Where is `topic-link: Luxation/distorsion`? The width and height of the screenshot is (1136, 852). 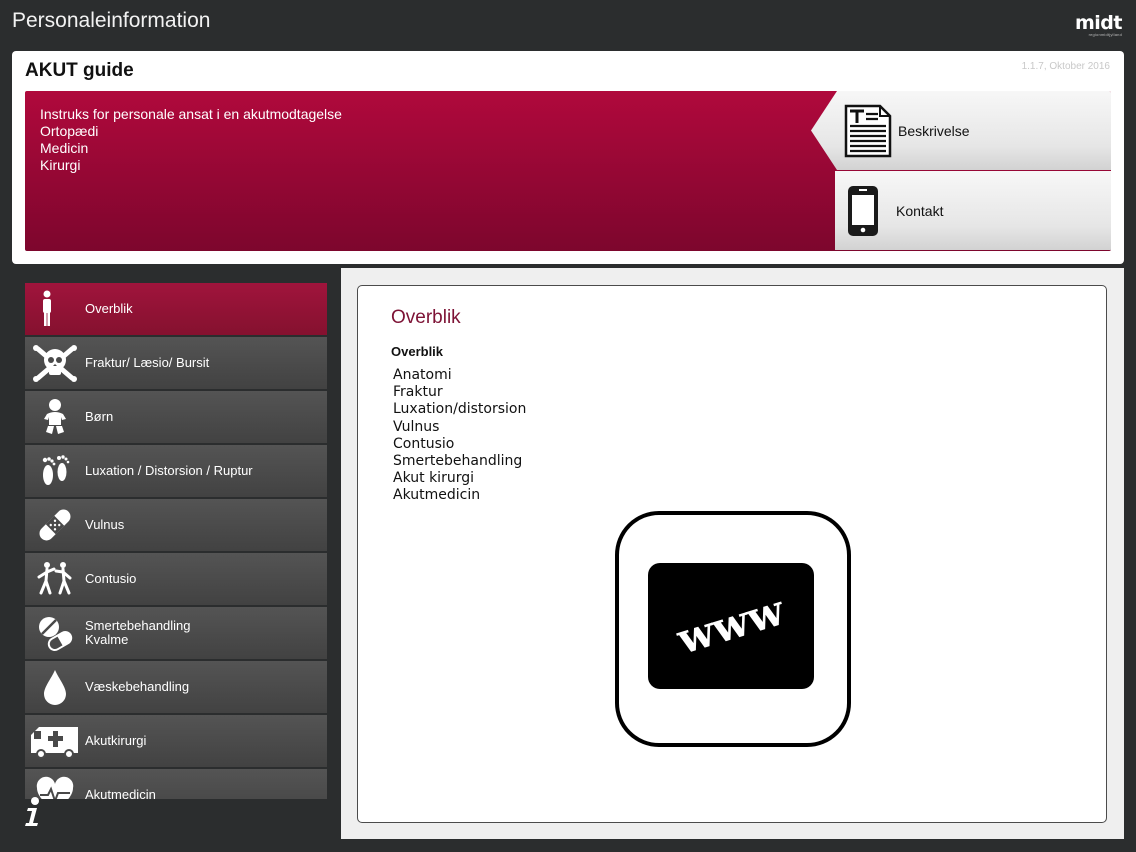
topic-link: Luxation/distorsion is located at coordinates (459, 409).